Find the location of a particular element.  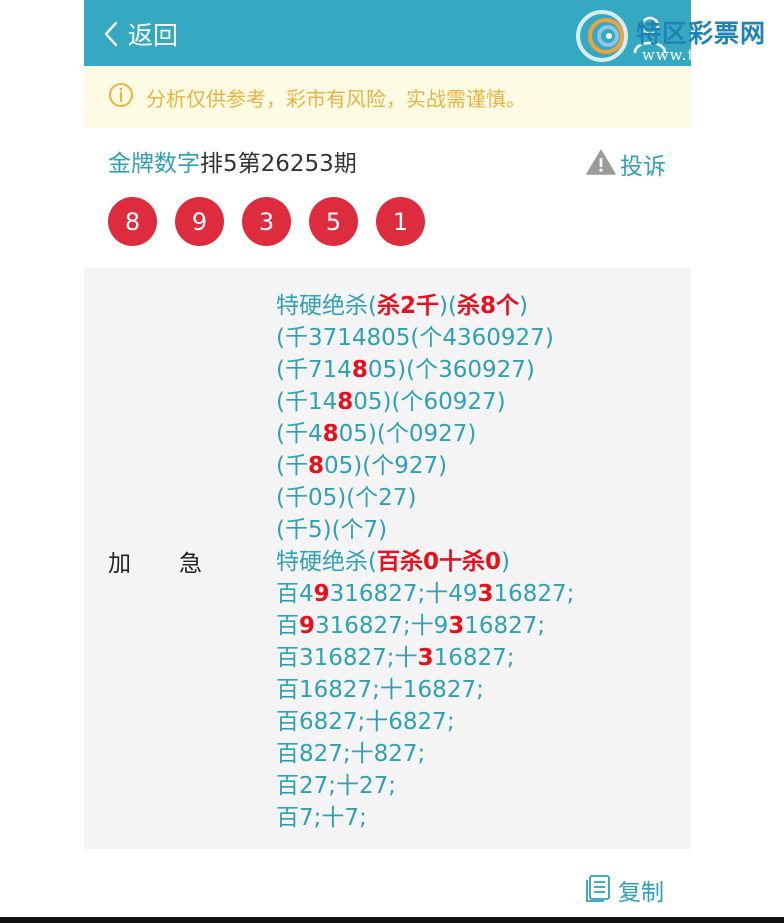

watermark-logo-icon is located at coordinates (604, 38).